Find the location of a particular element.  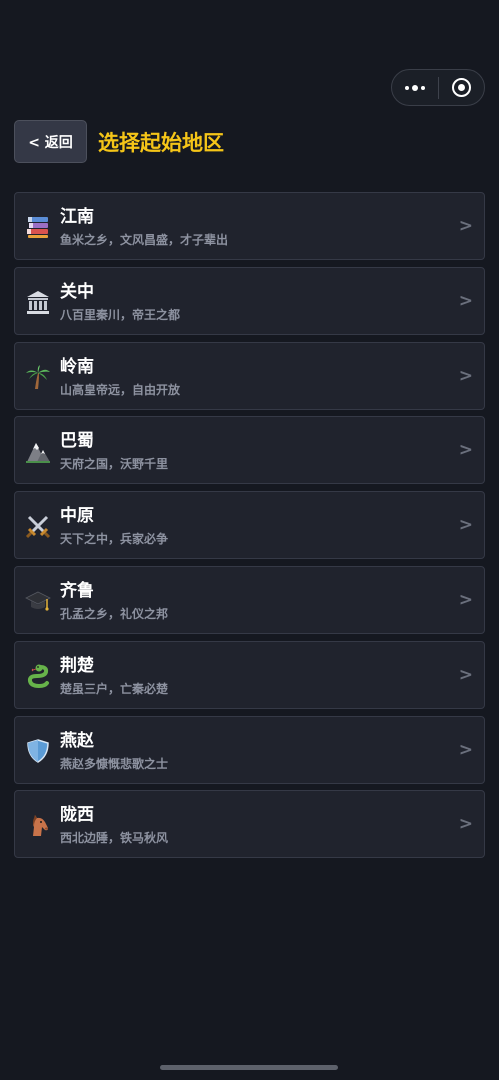

region-item-qilu: 齐鲁 孔孟之乡，礼仪之邦 > is located at coordinates (249, 599).